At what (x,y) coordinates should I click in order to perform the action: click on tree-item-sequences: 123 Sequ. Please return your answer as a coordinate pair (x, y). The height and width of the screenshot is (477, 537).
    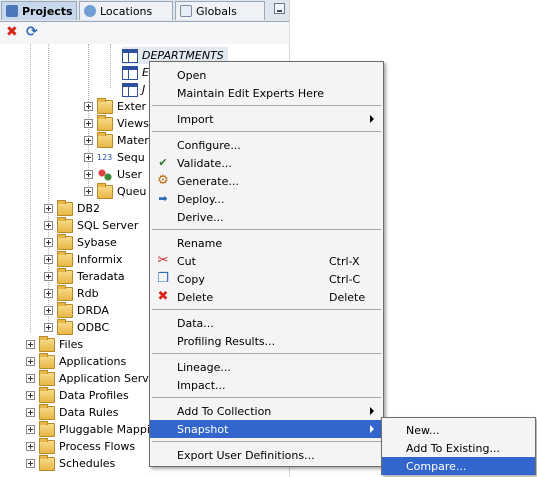
    Looking at the image, I should click on (114, 157).